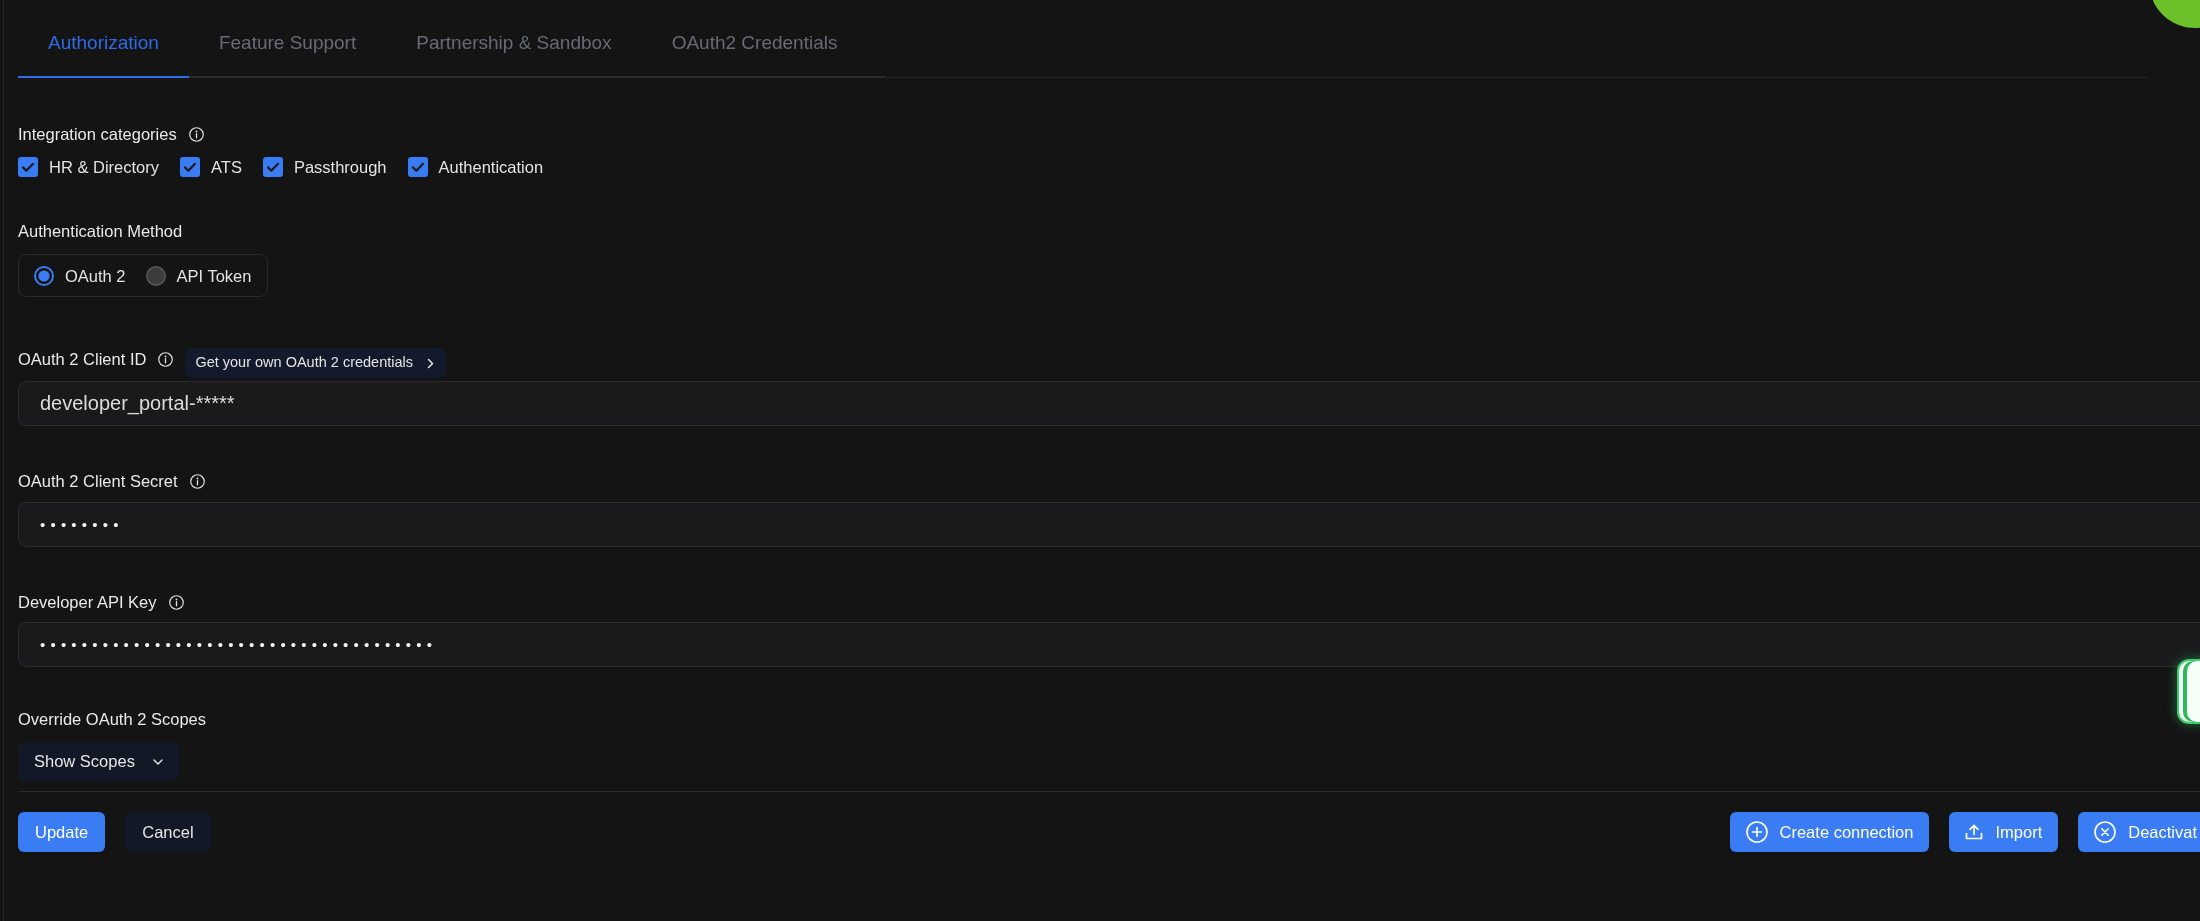 Image resolution: width=2200 pixels, height=921 pixels. I want to click on checkbox-label: ATS, so click(226, 167).